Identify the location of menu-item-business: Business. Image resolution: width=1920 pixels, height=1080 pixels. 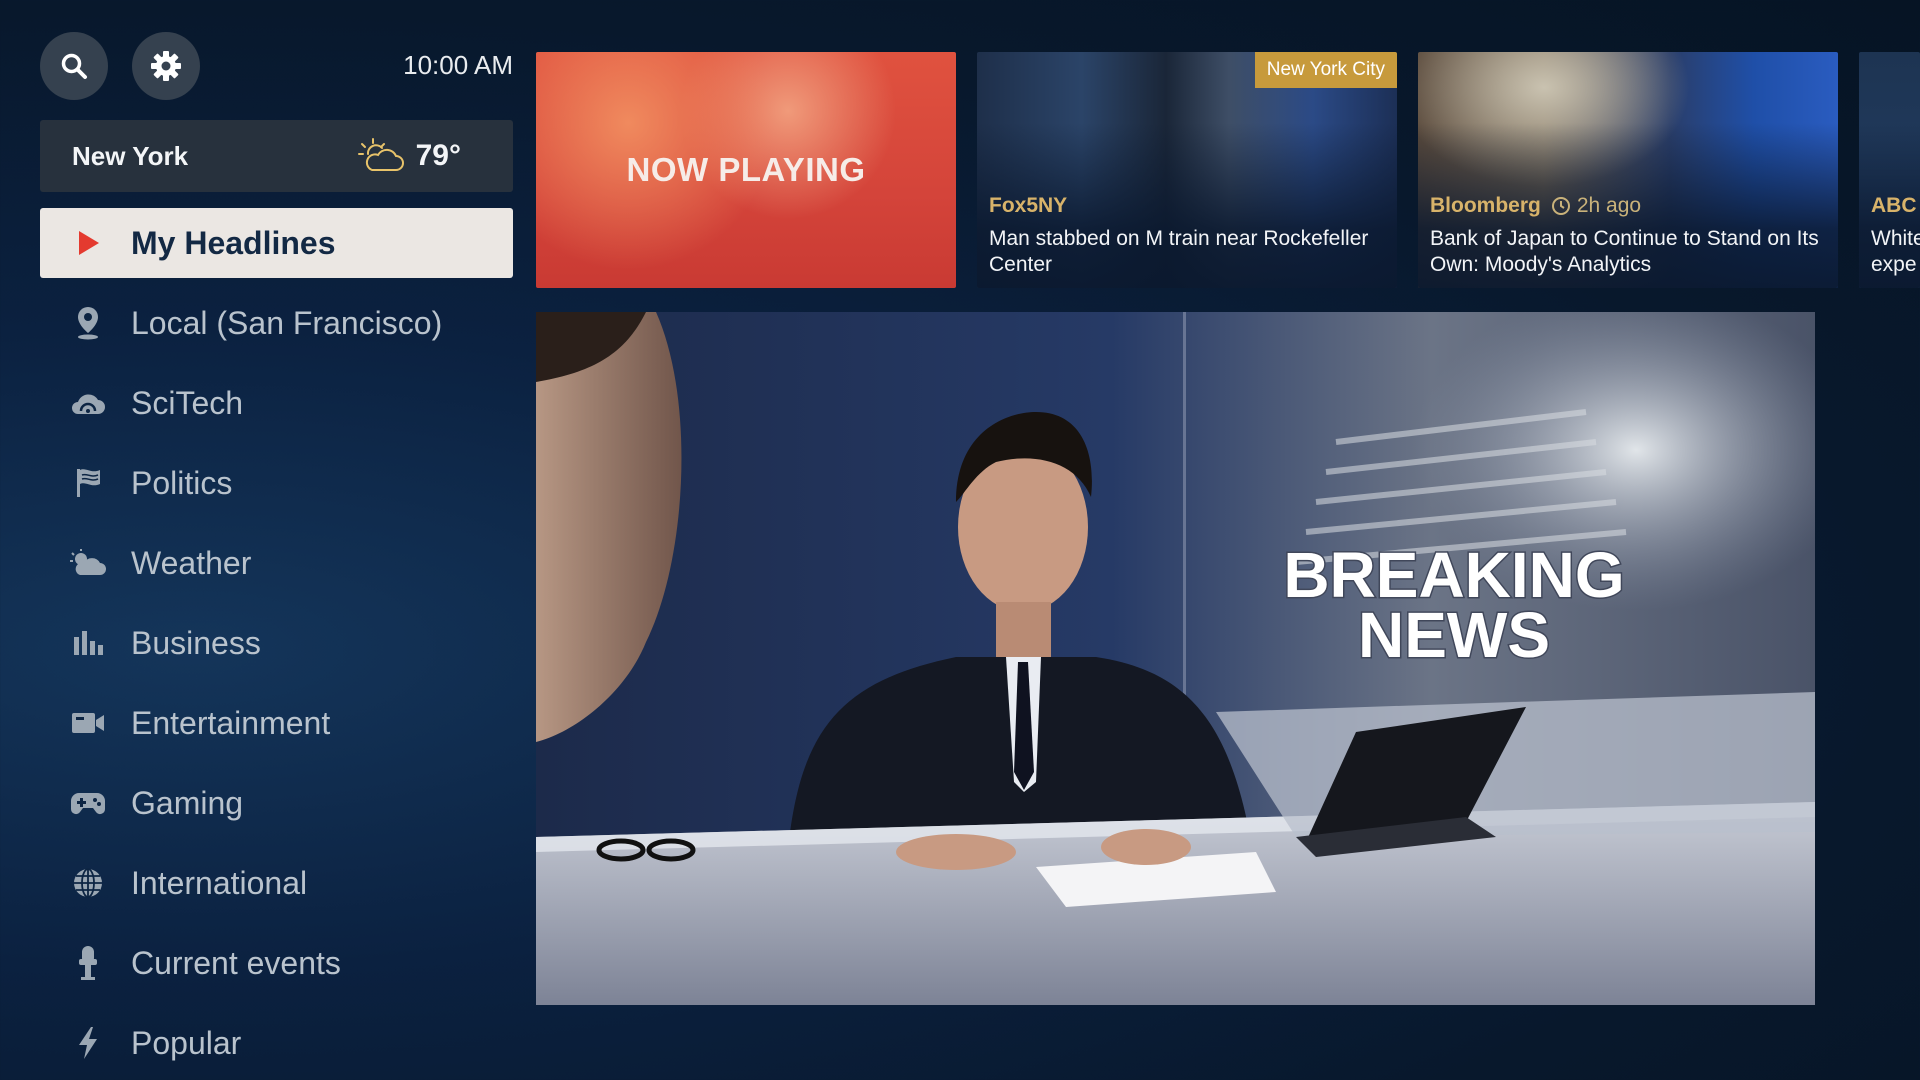
(276, 643).